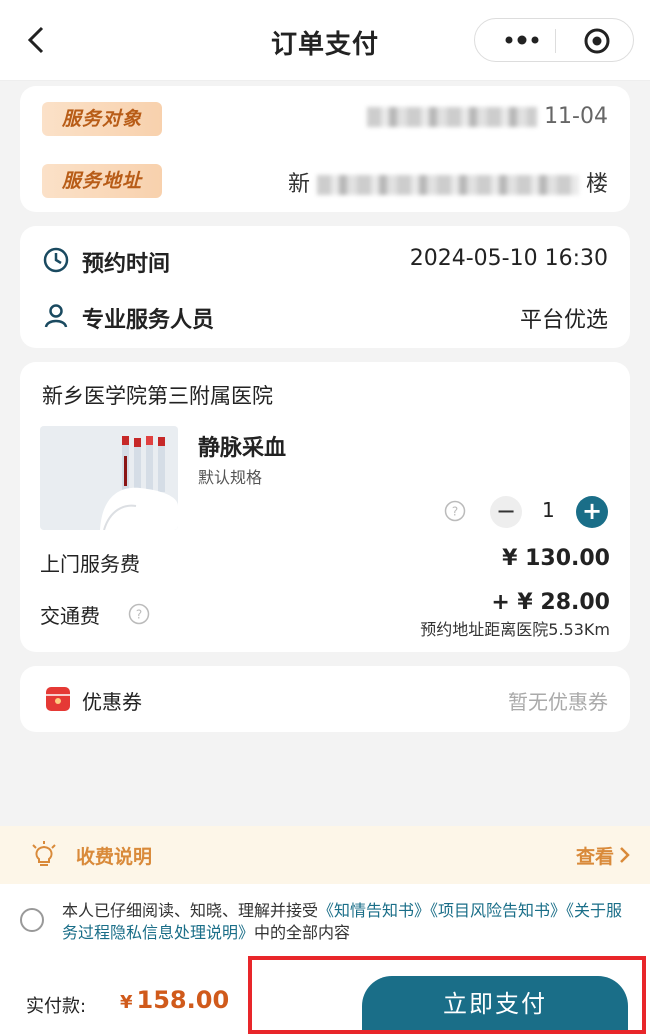 The width and height of the screenshot is (650, 1036). I want to click on risk-notice-link: 《项目风险告知书》, so click(498, 910).